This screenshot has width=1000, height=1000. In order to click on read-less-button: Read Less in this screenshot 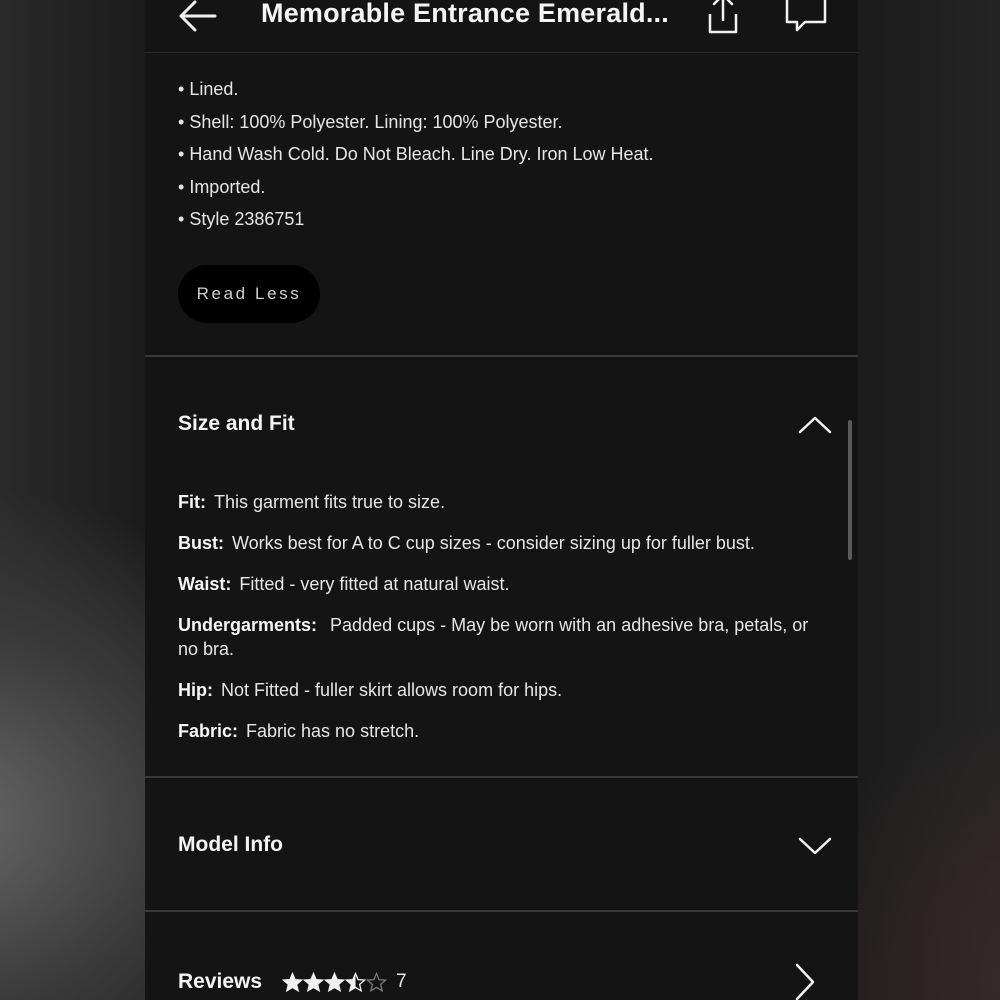, I will do `click(249, 294)`.